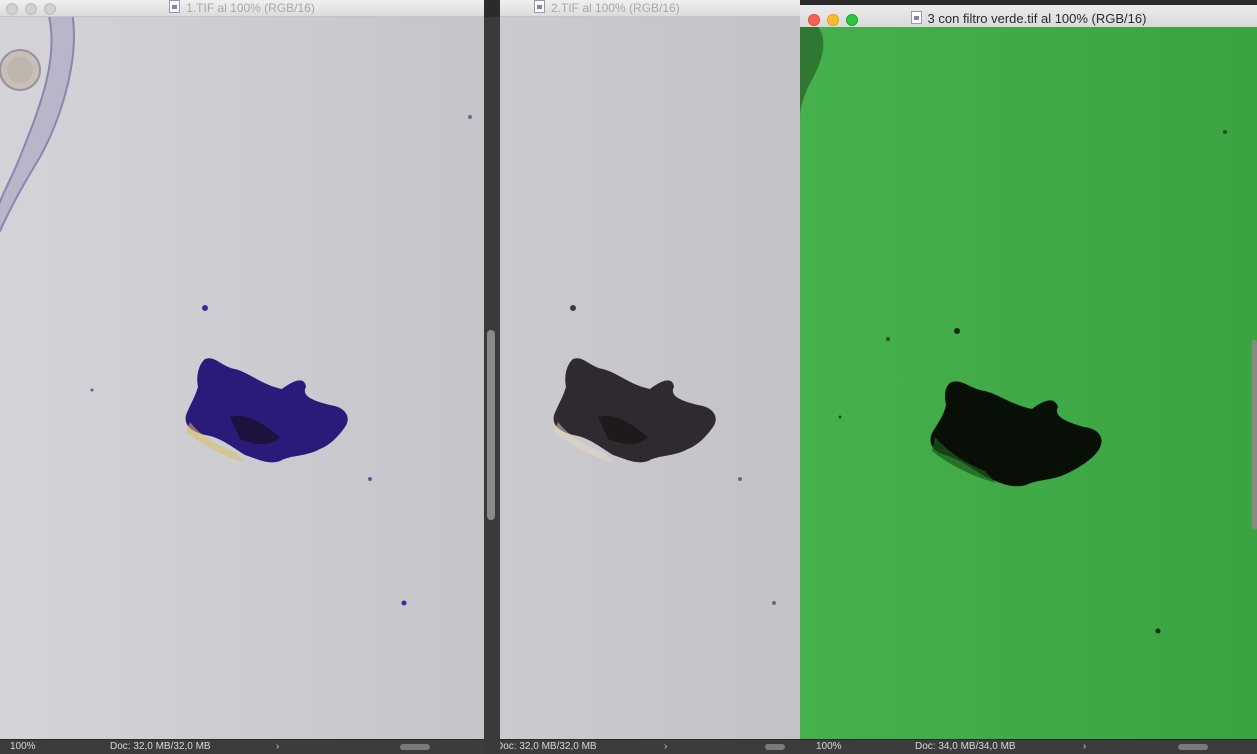 The height and width of the screenshot is (754, 1257). I want to click on window-1-statusbar: 100% Doc: 32,0 MB/32,0 MB ›, so click(242, 746).